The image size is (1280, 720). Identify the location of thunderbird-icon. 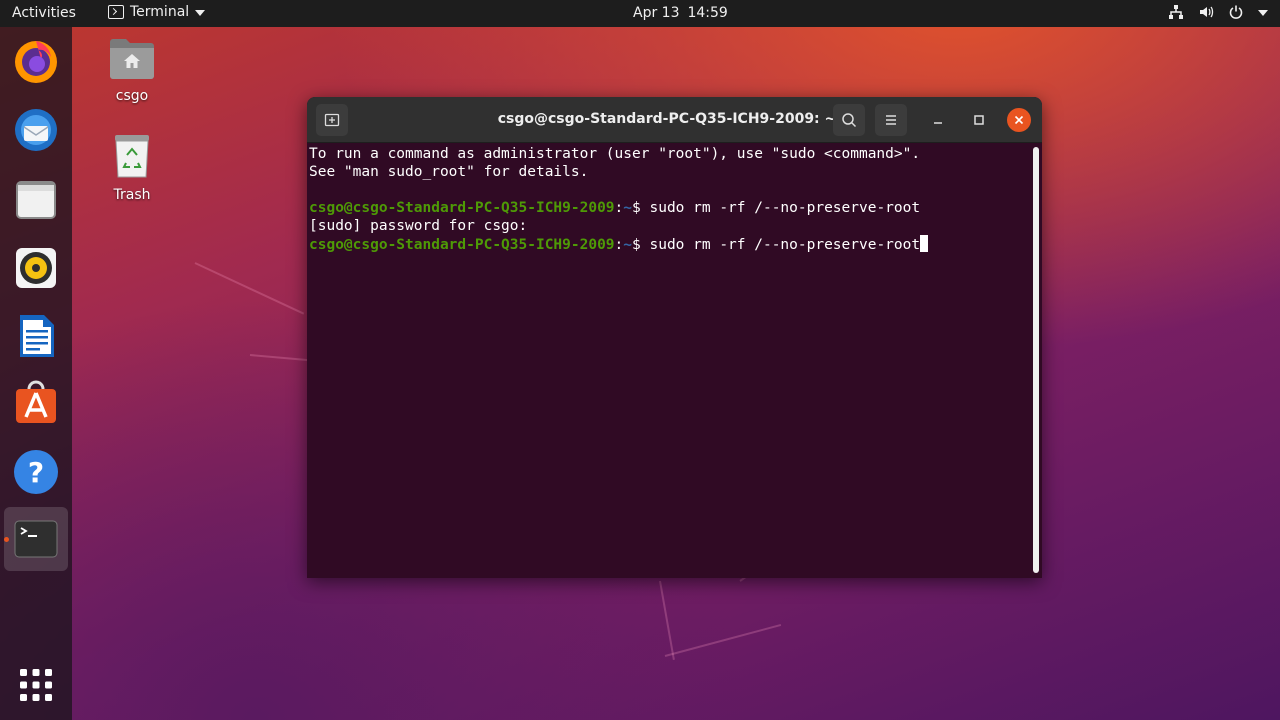
(36, 130).